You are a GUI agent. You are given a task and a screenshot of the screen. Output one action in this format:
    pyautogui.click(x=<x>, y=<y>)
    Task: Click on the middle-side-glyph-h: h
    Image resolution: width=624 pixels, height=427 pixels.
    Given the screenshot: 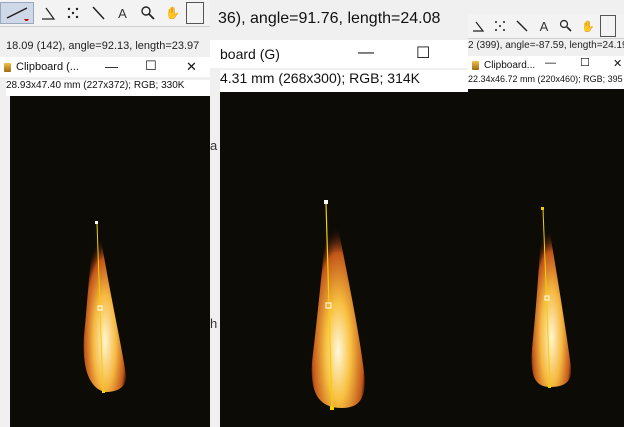 What is the action you would take?
    pyautogui.click(x=214, y=323)
    